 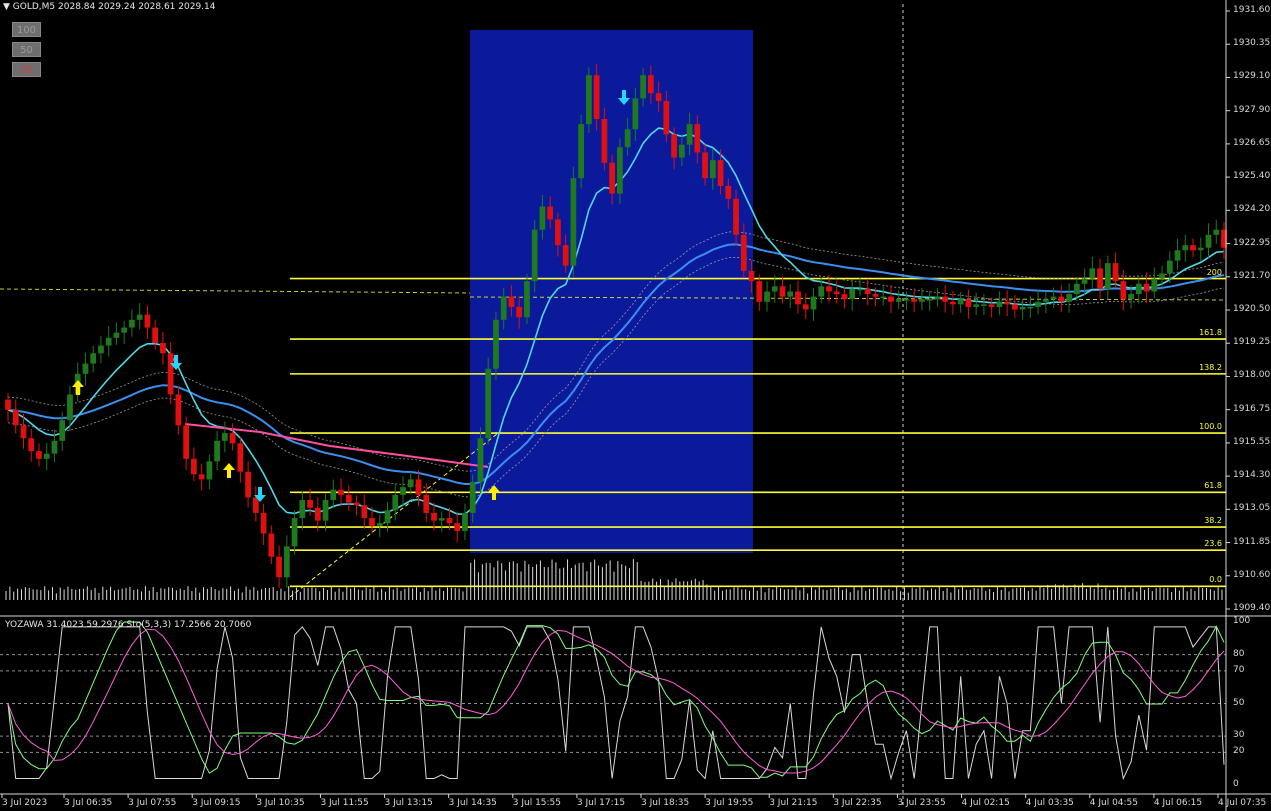 What do you see at coordinates (1252, 508) in the screenshot?
I see `price-tick-label: 1913.05` at bounding box center [1252, 508].